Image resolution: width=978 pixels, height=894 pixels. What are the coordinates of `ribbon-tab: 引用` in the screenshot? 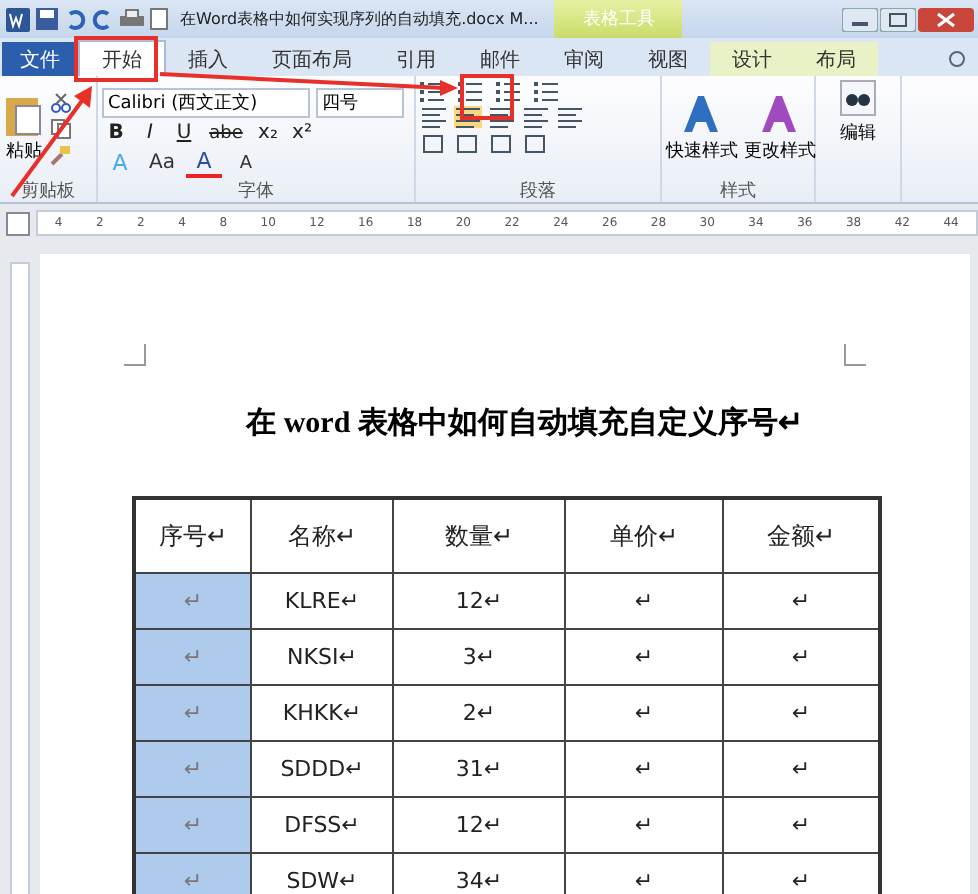 It's located at (416, 59).